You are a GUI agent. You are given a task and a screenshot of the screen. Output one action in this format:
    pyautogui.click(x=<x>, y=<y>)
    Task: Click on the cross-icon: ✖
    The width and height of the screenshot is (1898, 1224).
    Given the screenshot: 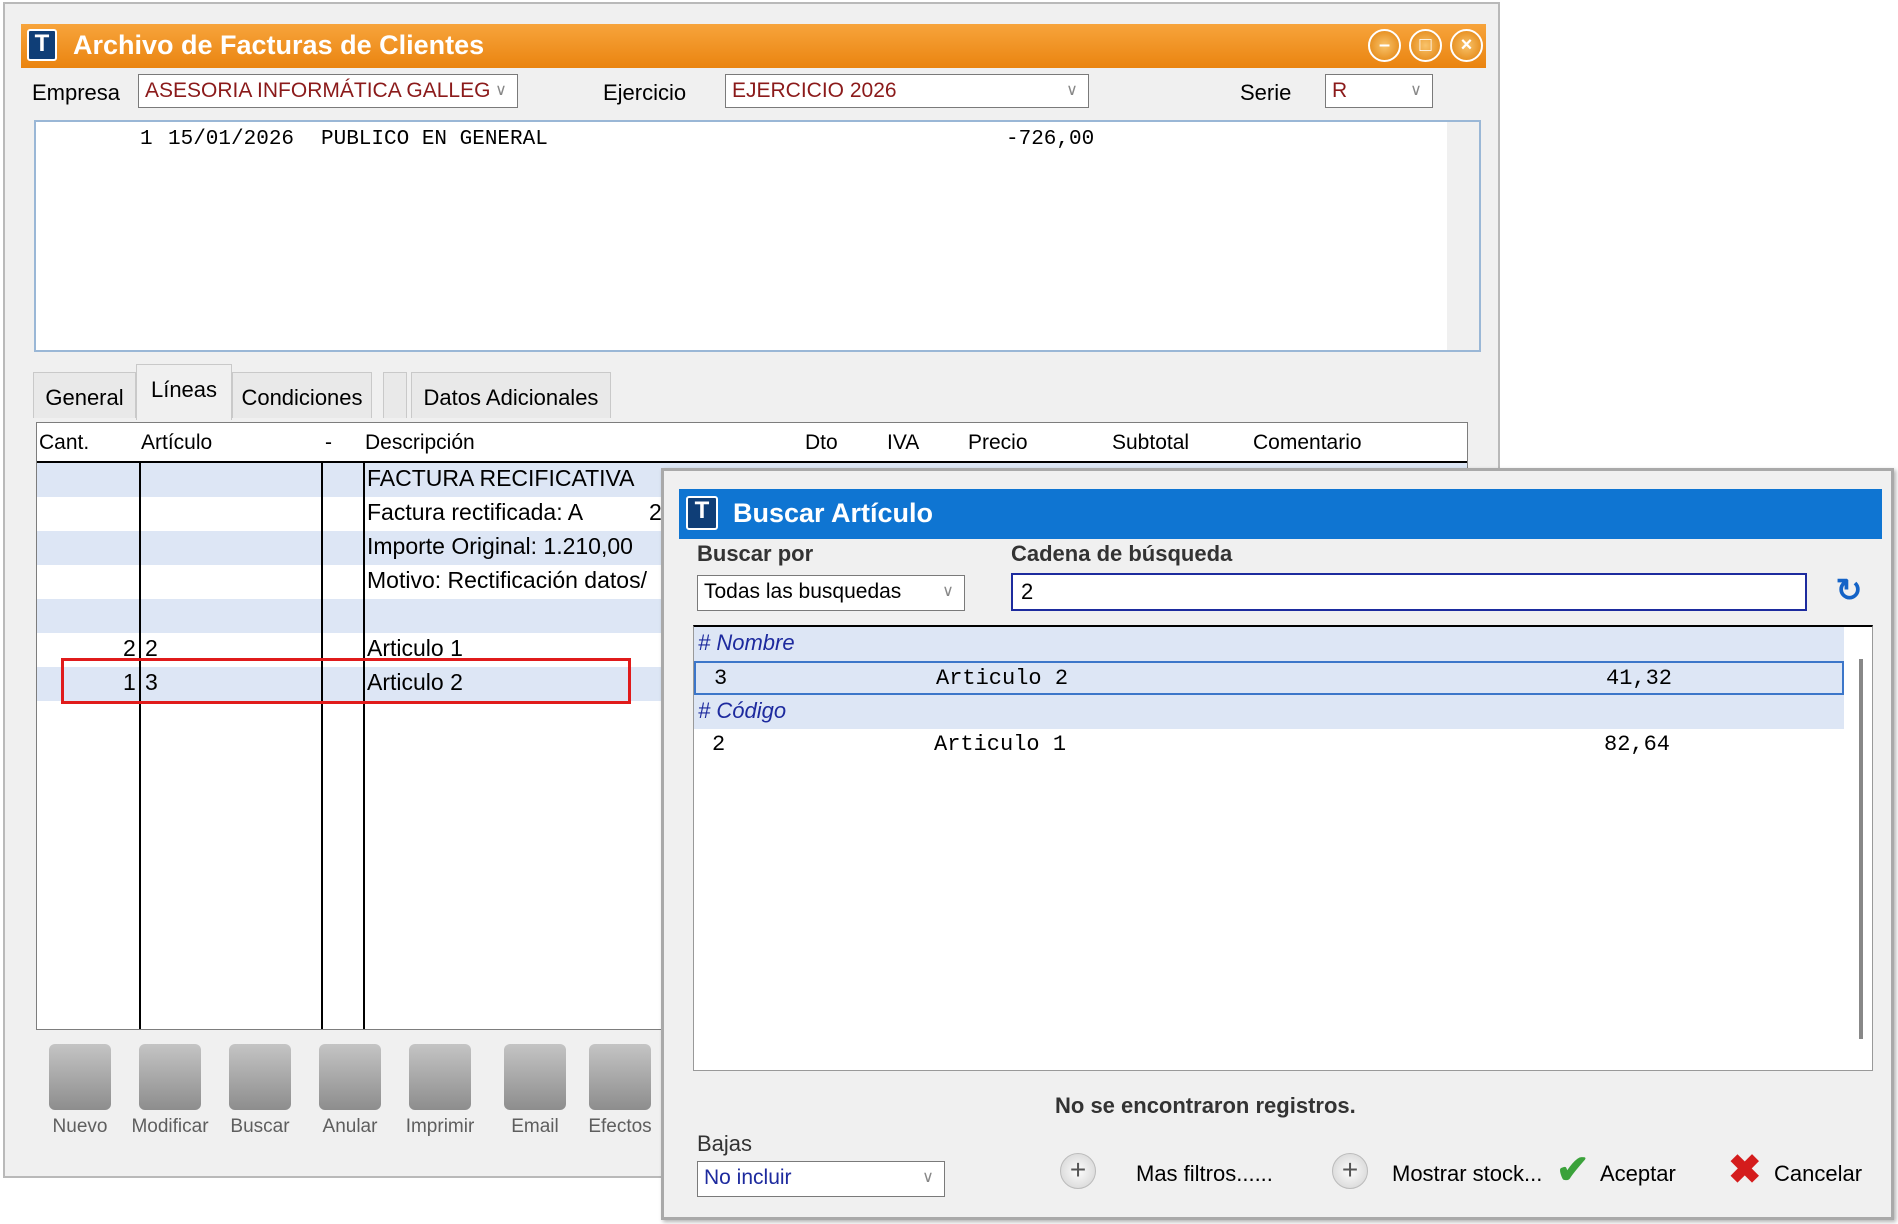 What is the action you would take?
    pyautogui.click(x=1745, y=1170)
    